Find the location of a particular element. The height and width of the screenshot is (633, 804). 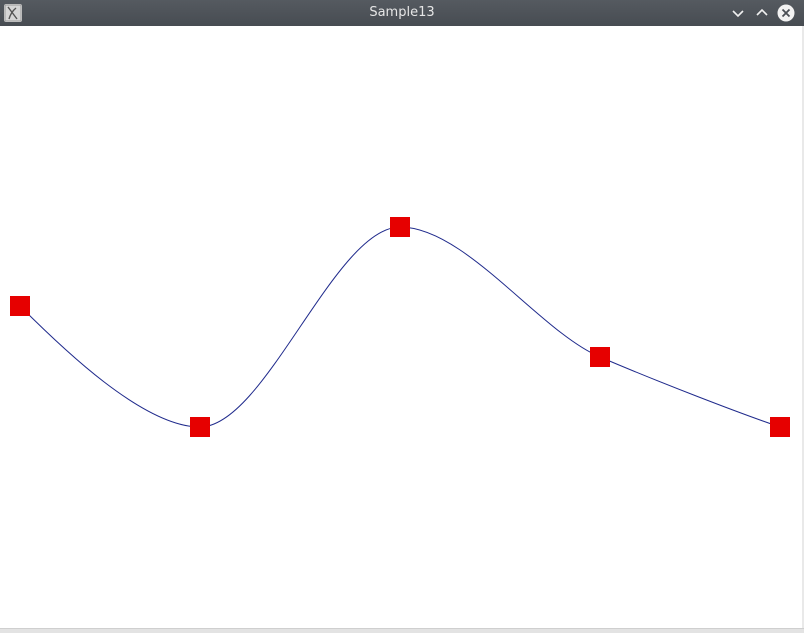

minimize-button is located at coordinates (738, 13).